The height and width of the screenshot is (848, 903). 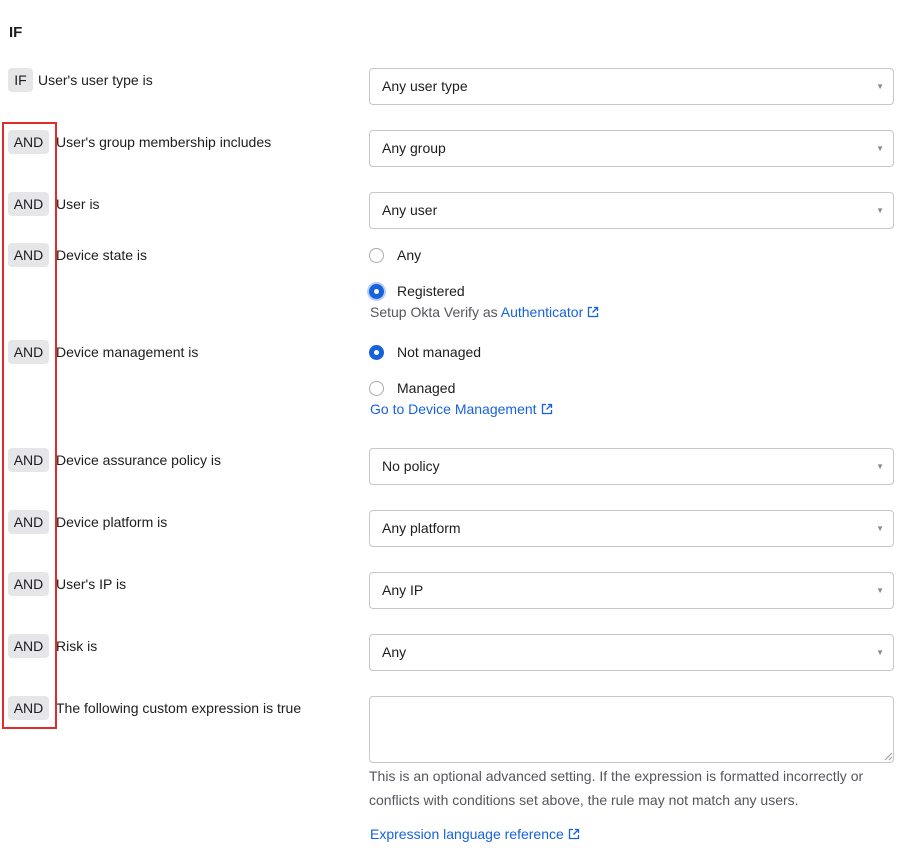 What do you see at coordinates (112, 522) in the screenshot?
I see `device-platform-label: Device platform is` at bounding box center [112, 522].